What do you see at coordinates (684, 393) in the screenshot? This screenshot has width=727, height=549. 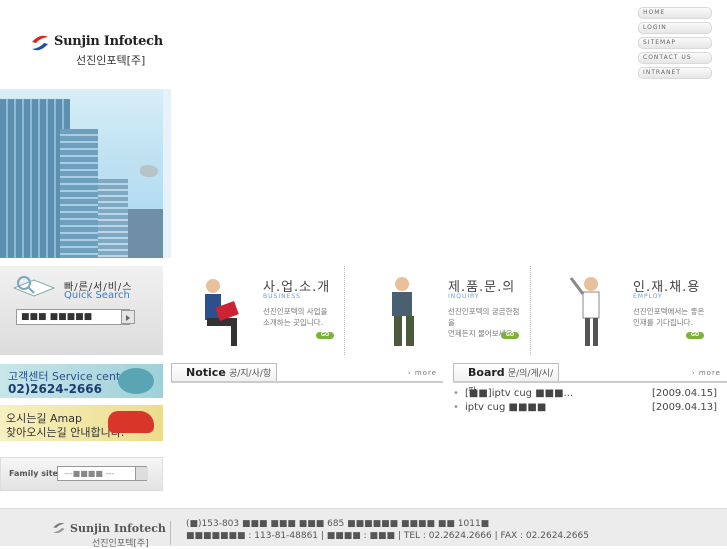 I see `post-date: [2009.04.15]` at bounding box center [684, 393].